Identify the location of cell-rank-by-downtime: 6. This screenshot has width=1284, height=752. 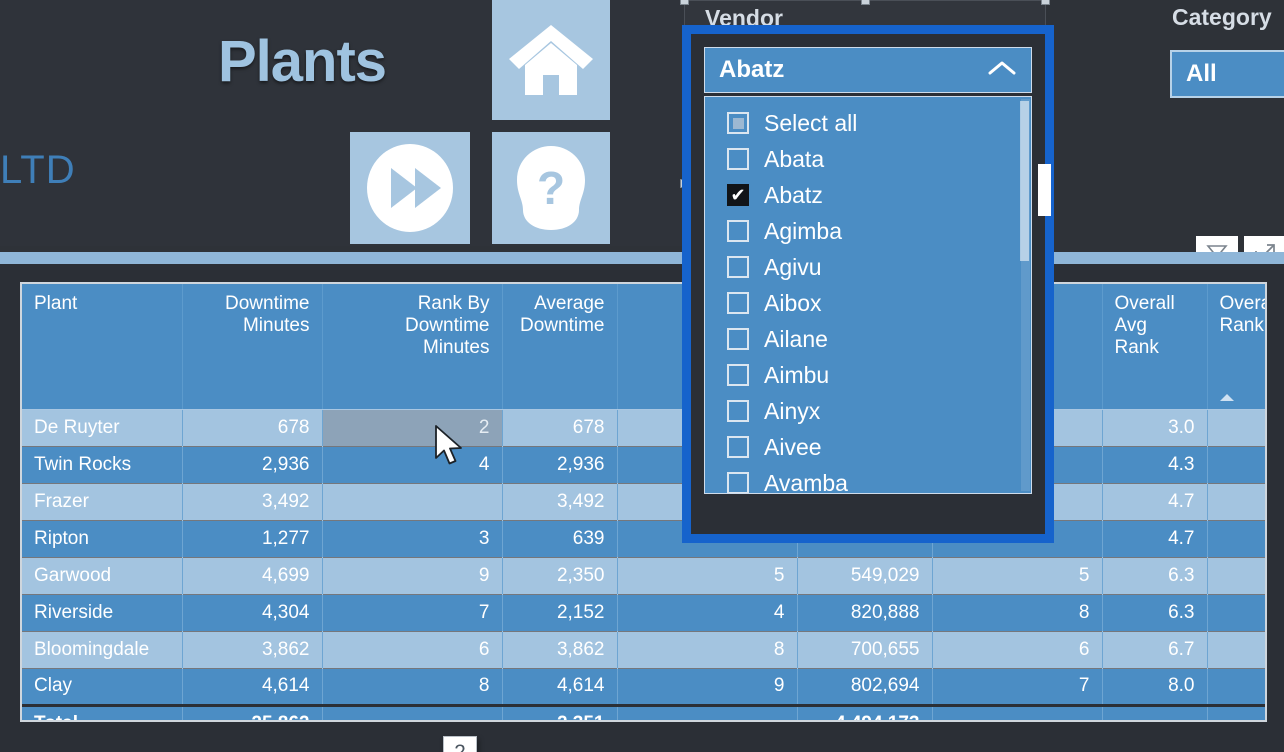
(412, 650).